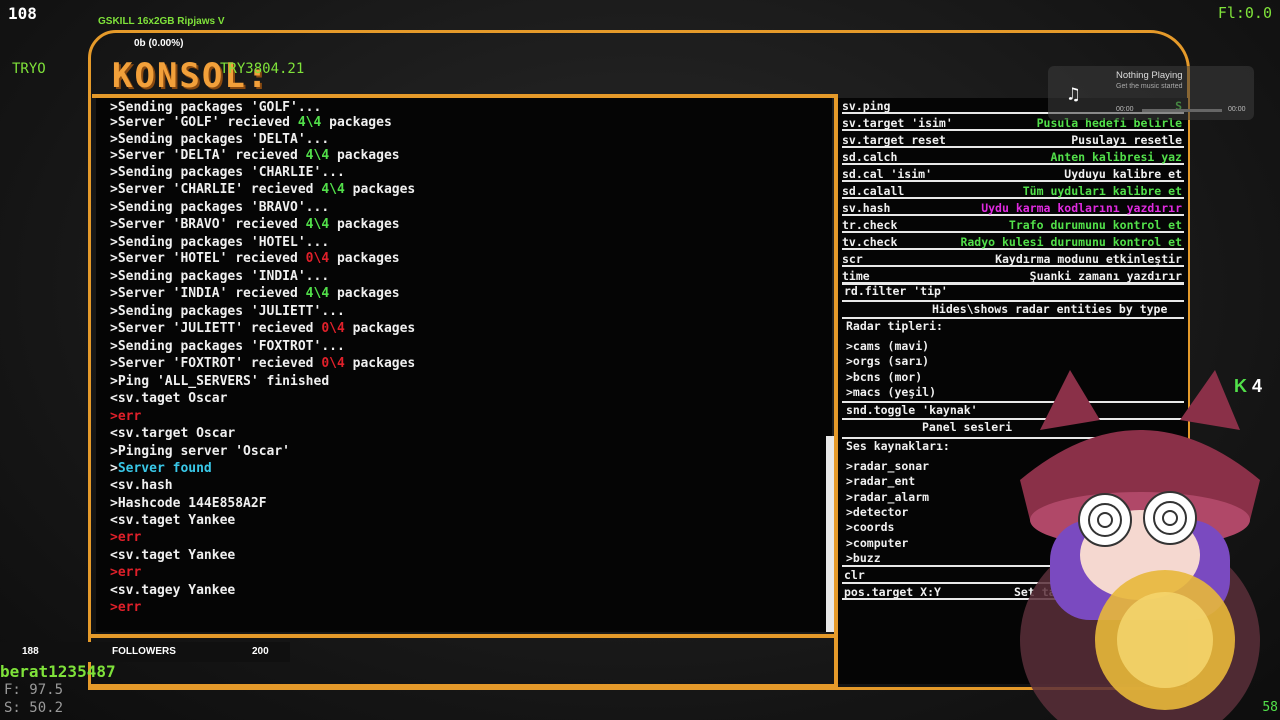  What do you see at coordinates (830, 534) in the screenshot?
I see `console-scrollbar` at bounding box center [830, 534].